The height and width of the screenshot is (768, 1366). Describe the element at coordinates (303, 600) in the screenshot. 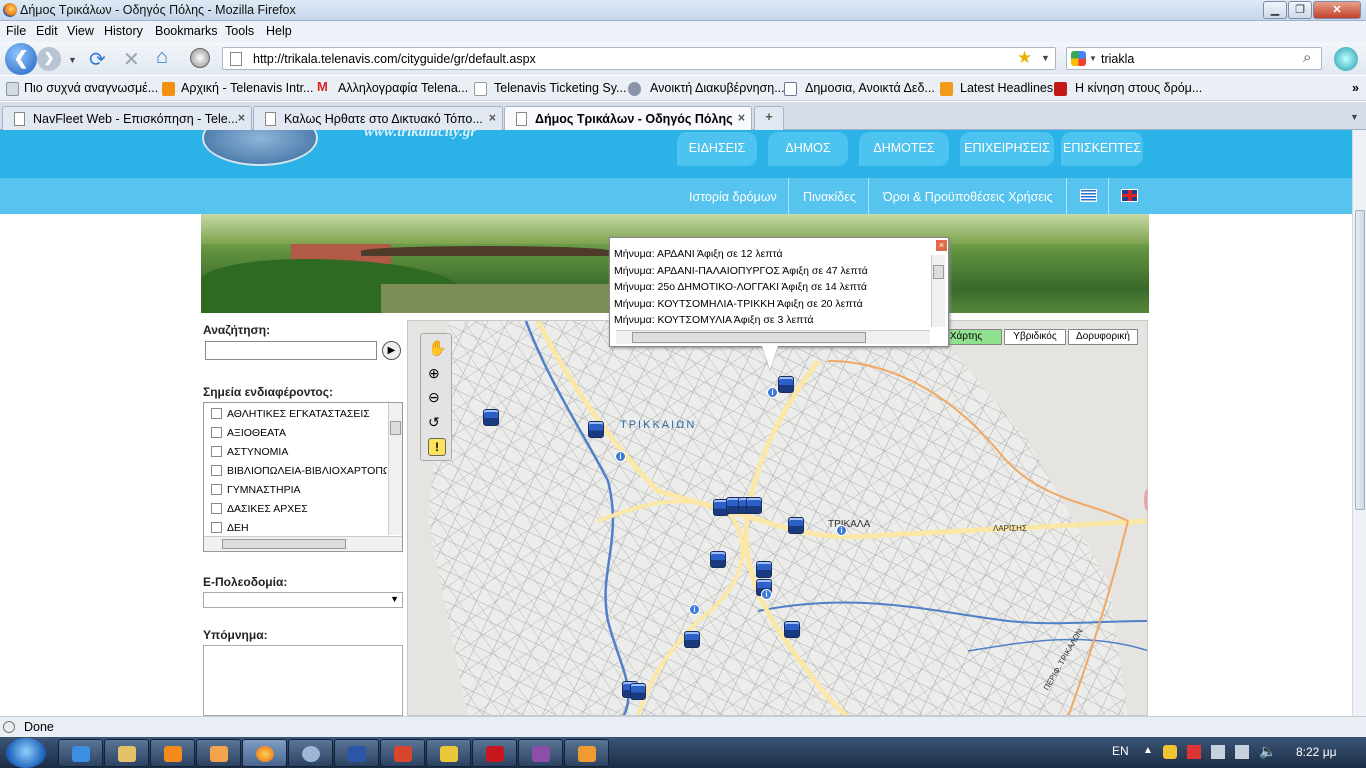

I see `planning-dropdown: ▼` at that location.